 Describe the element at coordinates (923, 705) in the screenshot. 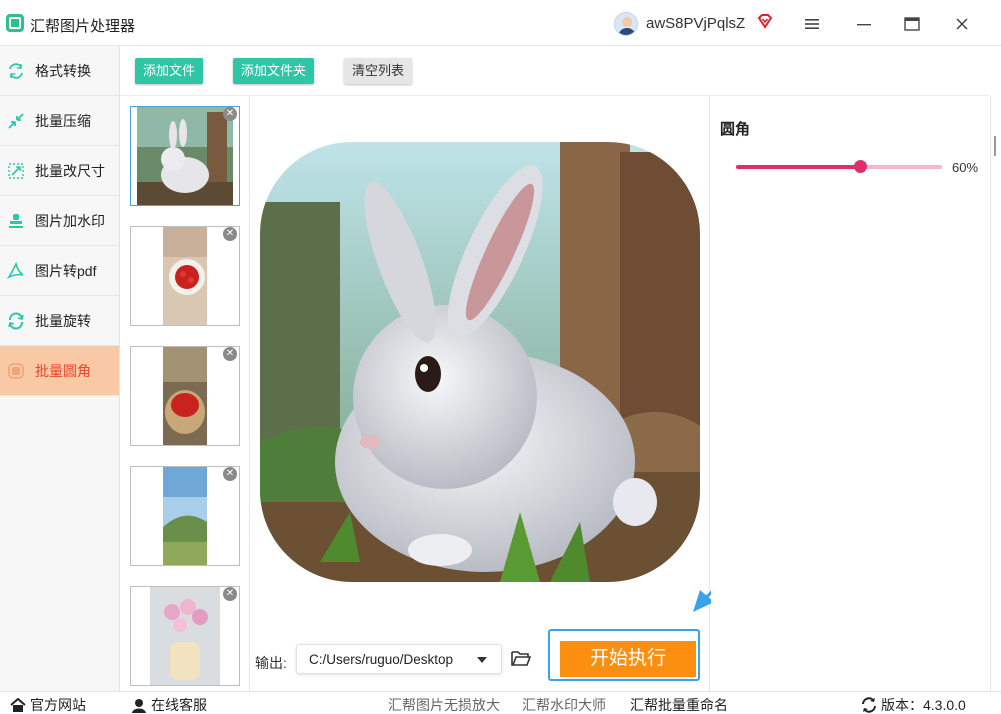

I see `version-label: 版本：4.3.0.0` at that location.